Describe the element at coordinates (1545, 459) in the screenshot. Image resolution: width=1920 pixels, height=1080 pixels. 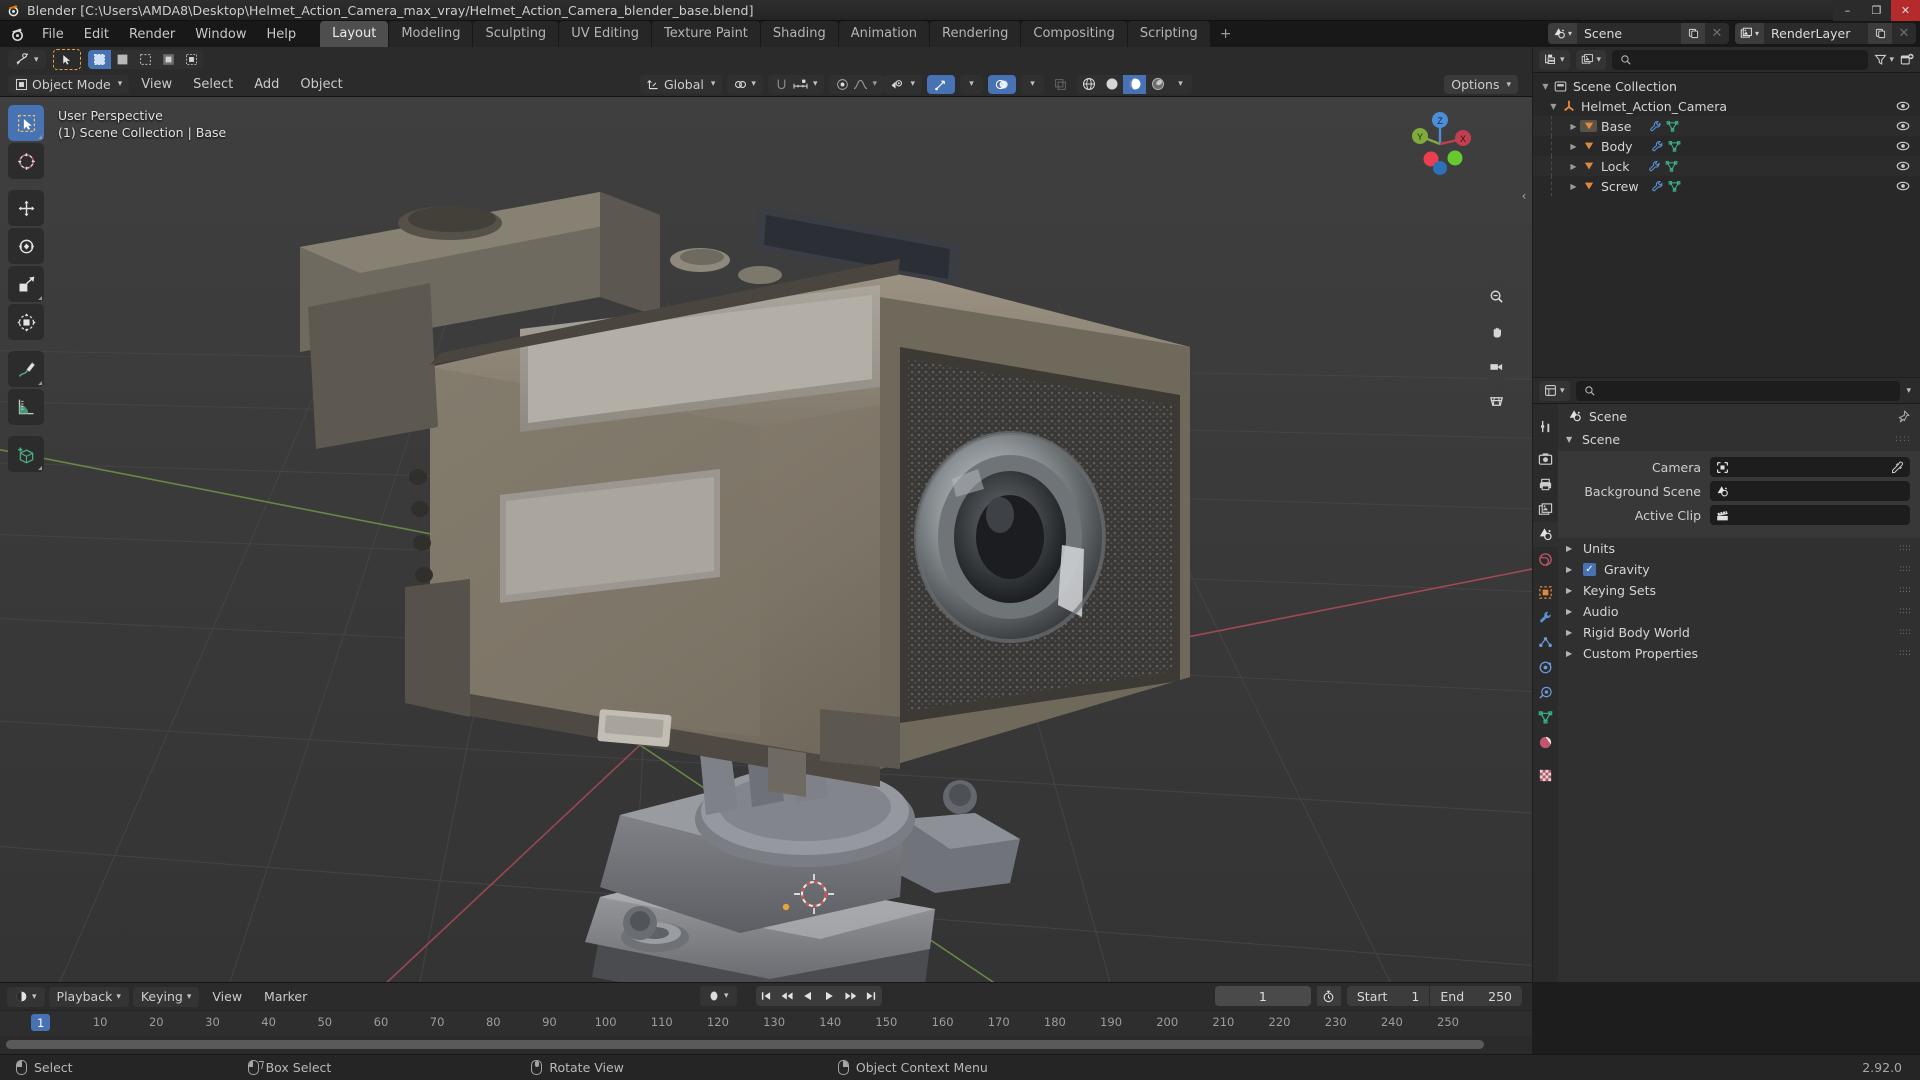
I see `tab-render` at that location.